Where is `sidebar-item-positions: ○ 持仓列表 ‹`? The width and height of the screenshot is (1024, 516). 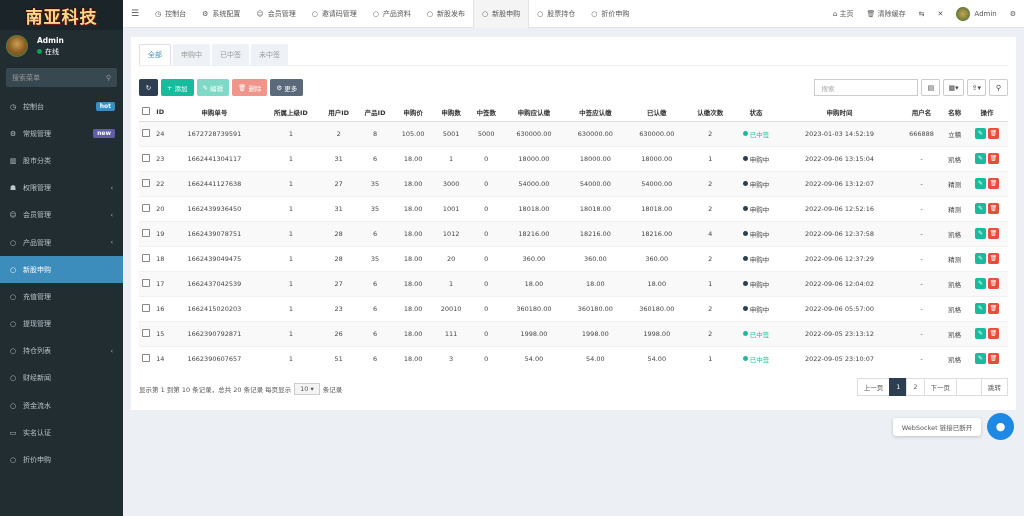
sidebar-item-positions: ○ 持仓列表 ‹ is located at coordinates (61, 351).